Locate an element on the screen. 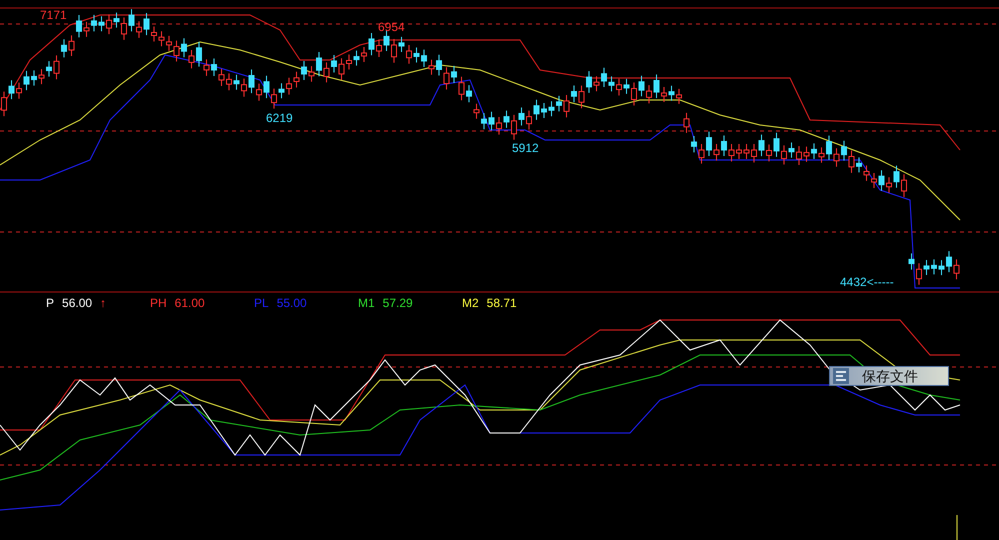 The width and height of the screenshot is (999, 540). legend-value: 58.71 is located at coordinates (501, 303).